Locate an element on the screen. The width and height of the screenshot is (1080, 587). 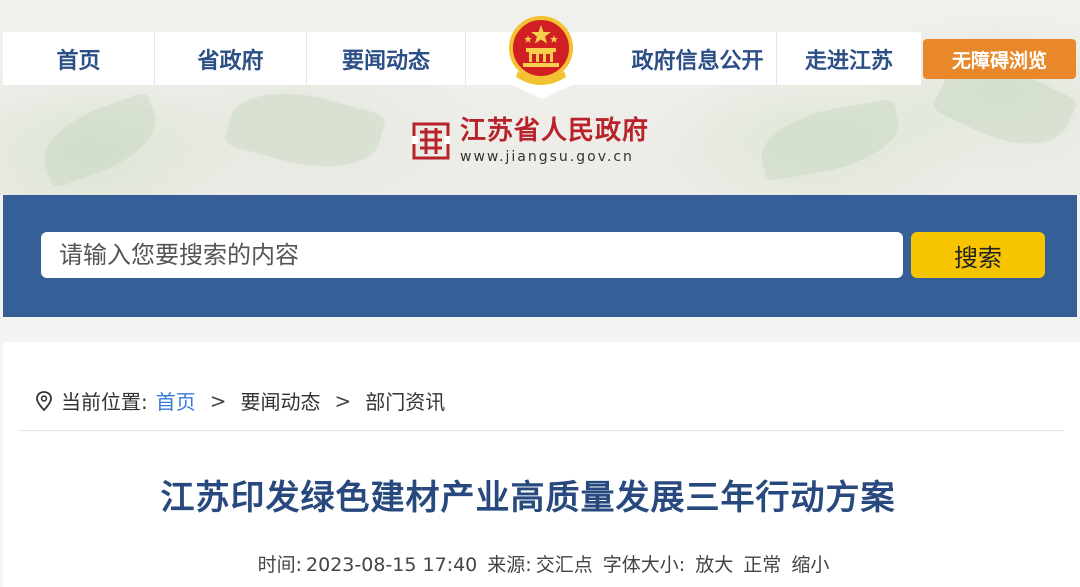
search-input is located at coordinates (472, 255).